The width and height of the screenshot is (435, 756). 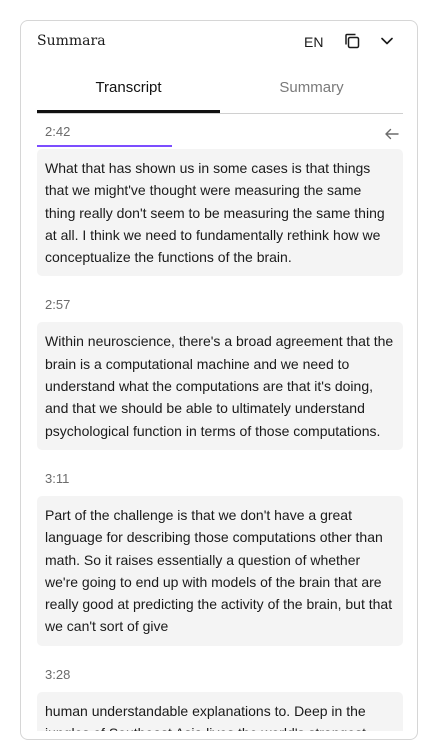 What do you see at coordinates (220, 146) in the screenshot?
I see `playback-progress` at bounding box center [220, 146].